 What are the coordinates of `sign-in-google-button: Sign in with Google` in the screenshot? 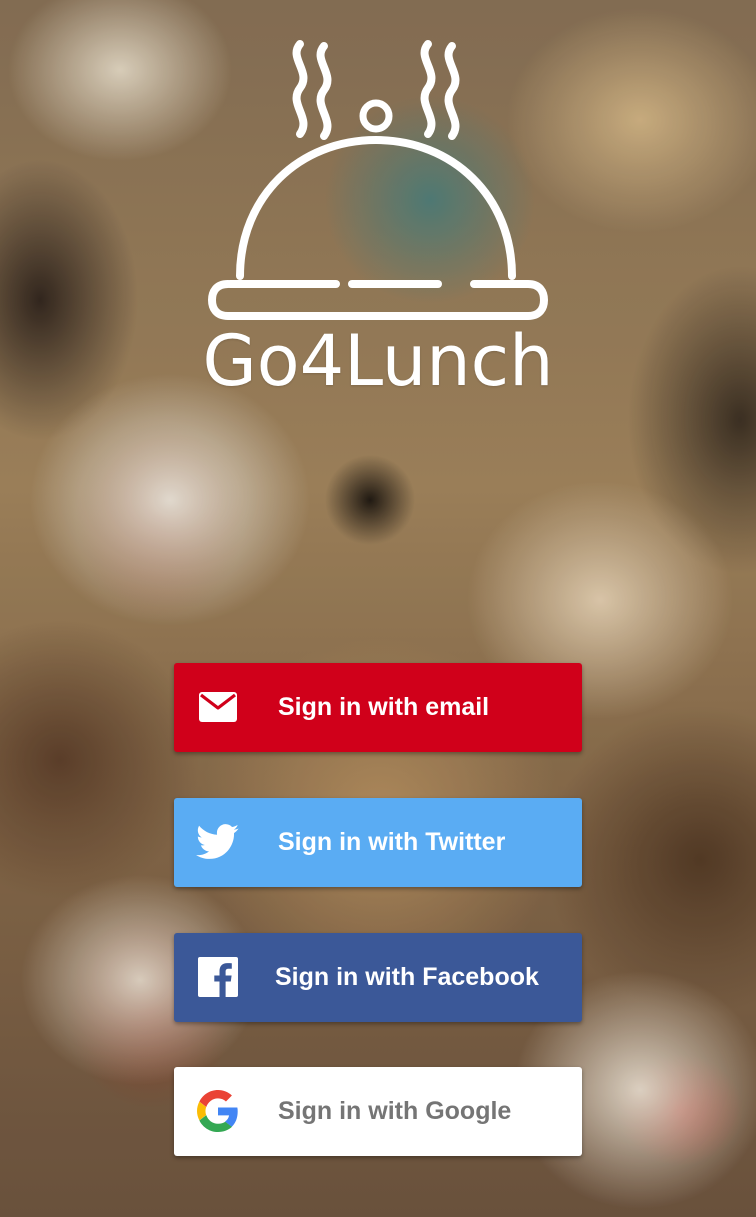 It's located at (378, 1111).